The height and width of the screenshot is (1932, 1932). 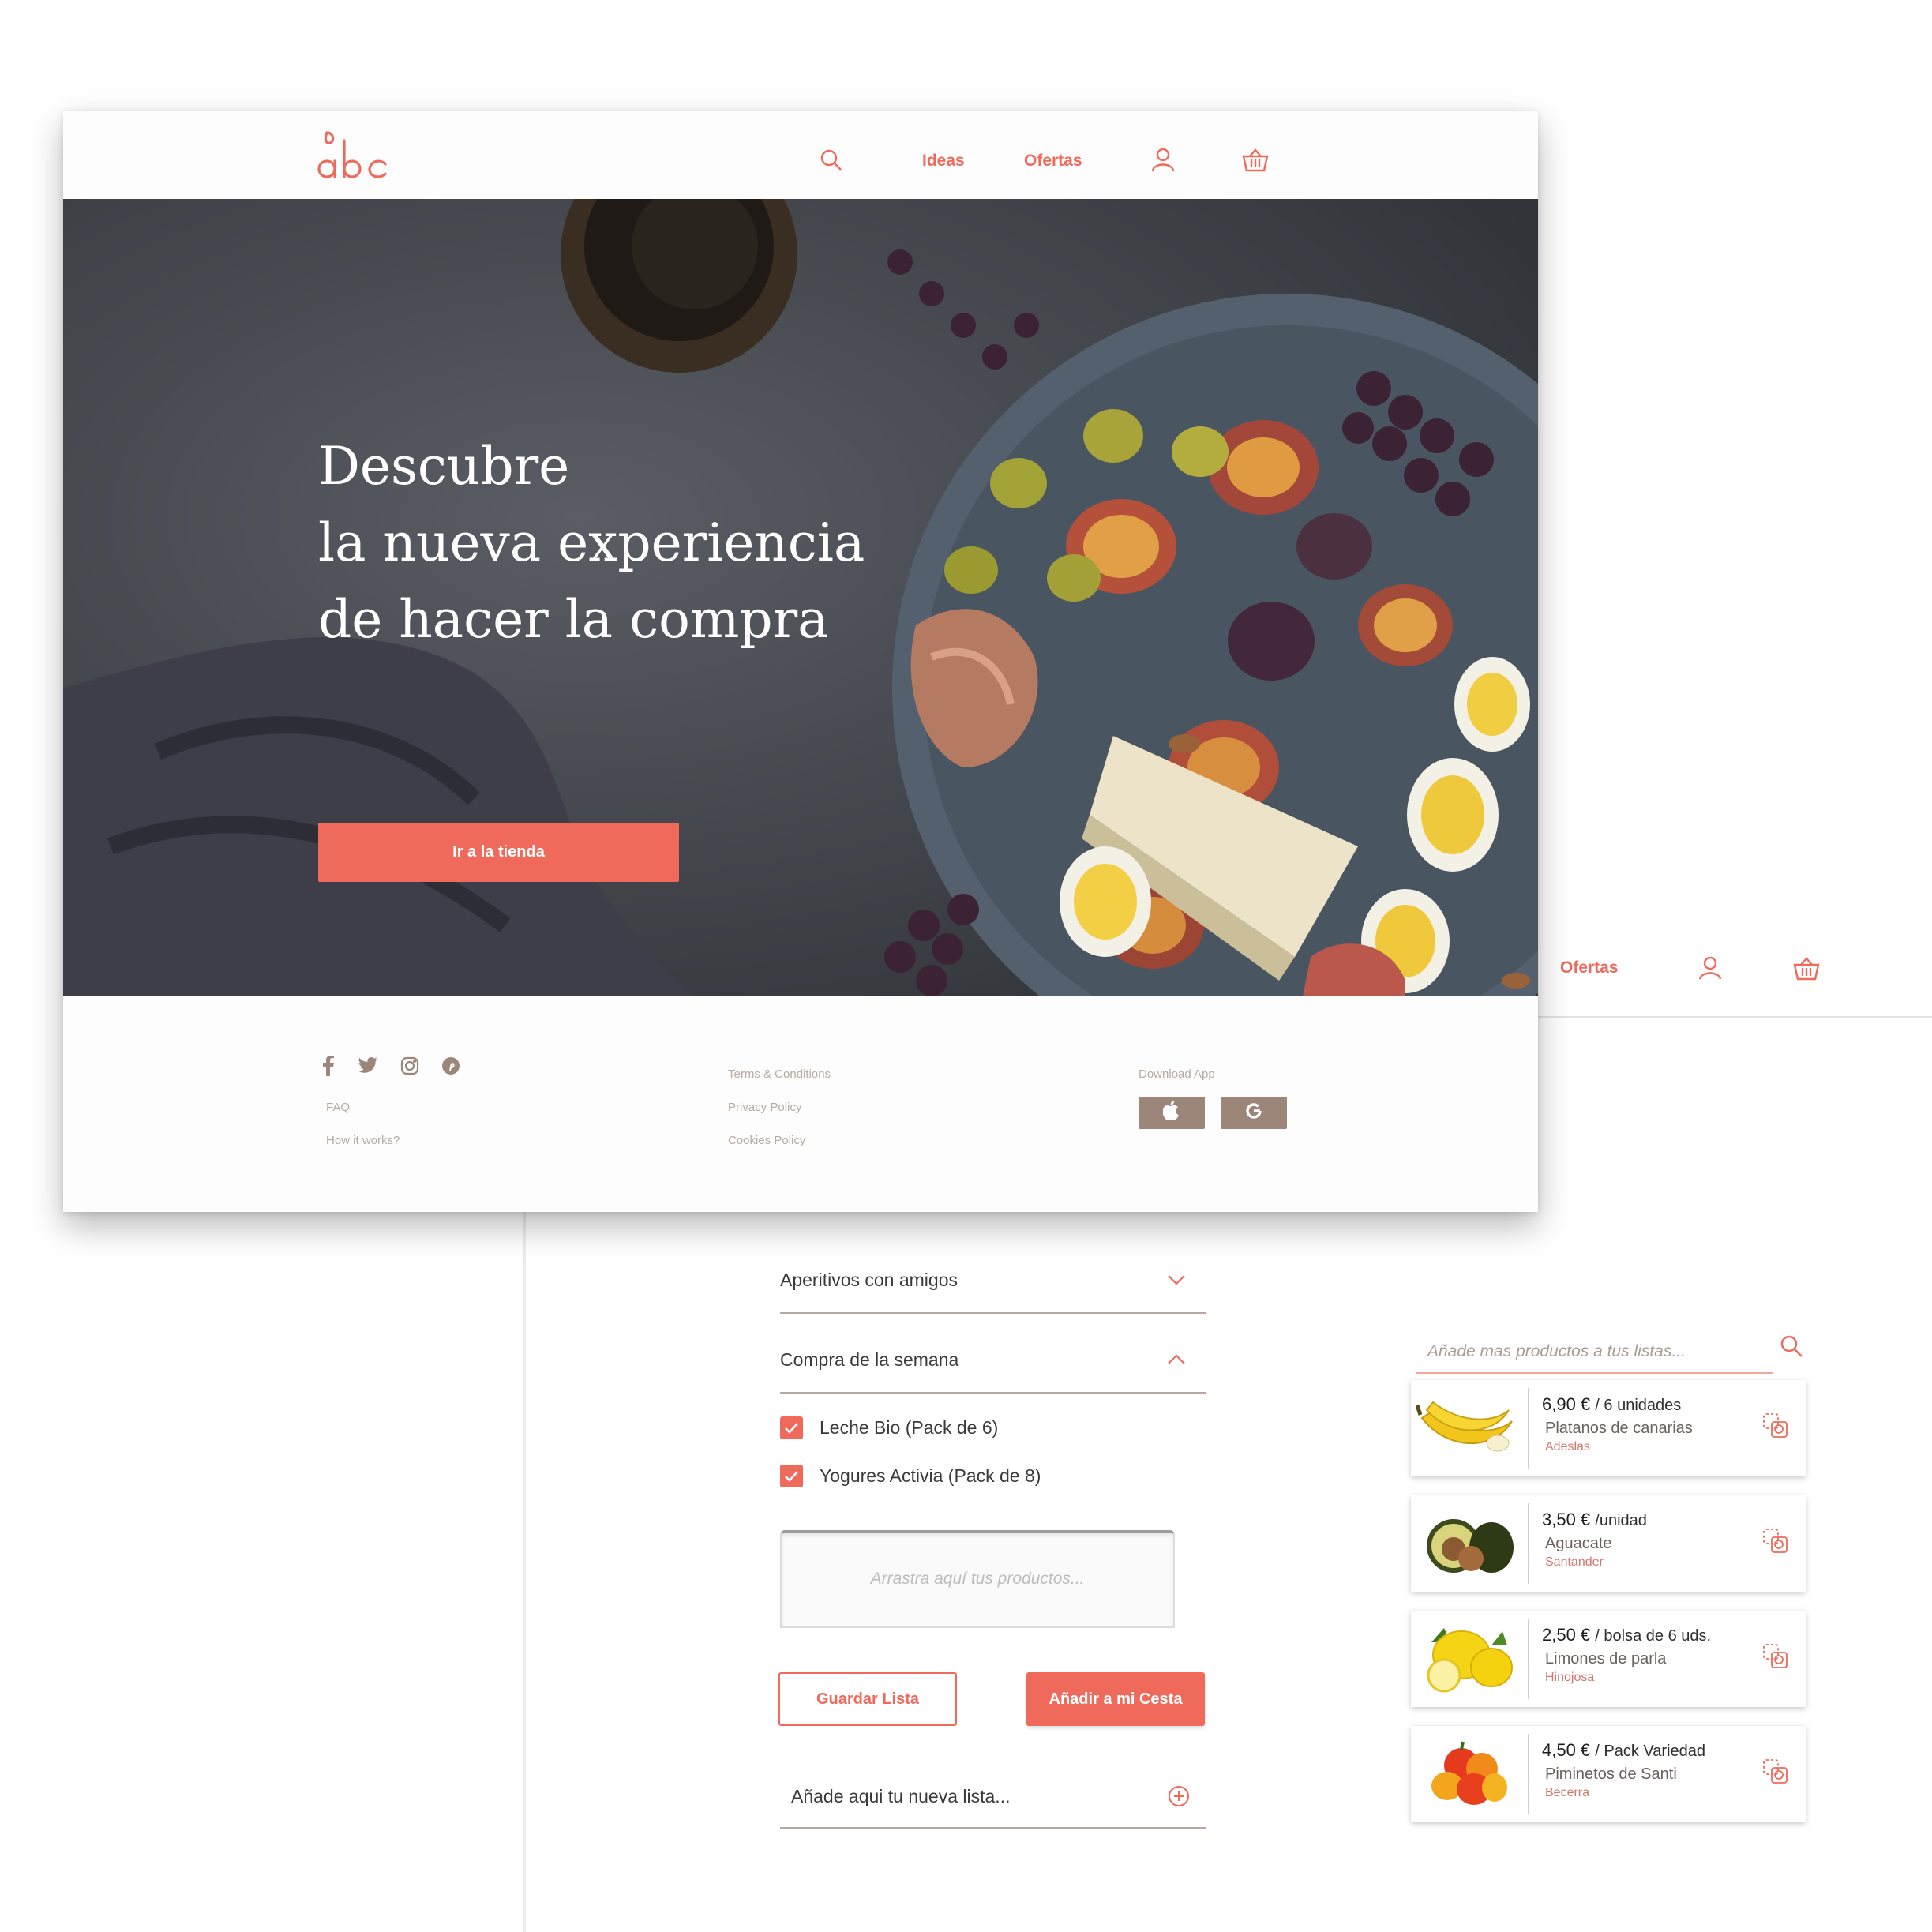 I want to click on product-unit: /unidad, so click(x=1621, y=1521).